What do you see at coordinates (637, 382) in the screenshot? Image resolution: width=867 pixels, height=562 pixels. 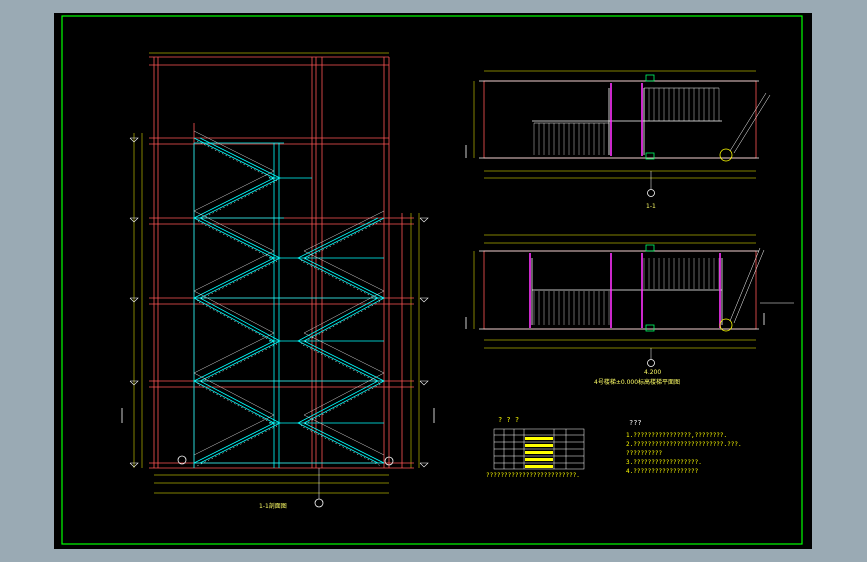 I see `plan-title: 4号楼梯±0.000标高楼梯平面图` at bounding box center [637, 382].